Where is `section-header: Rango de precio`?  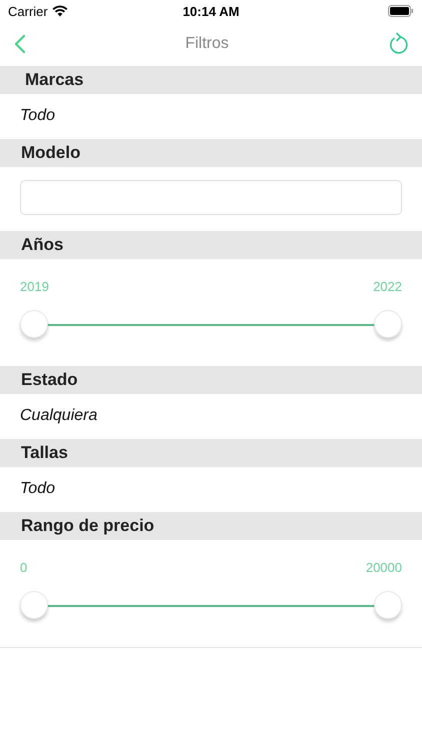 section-header: Rango de precio is located at coordinates (211, 526).